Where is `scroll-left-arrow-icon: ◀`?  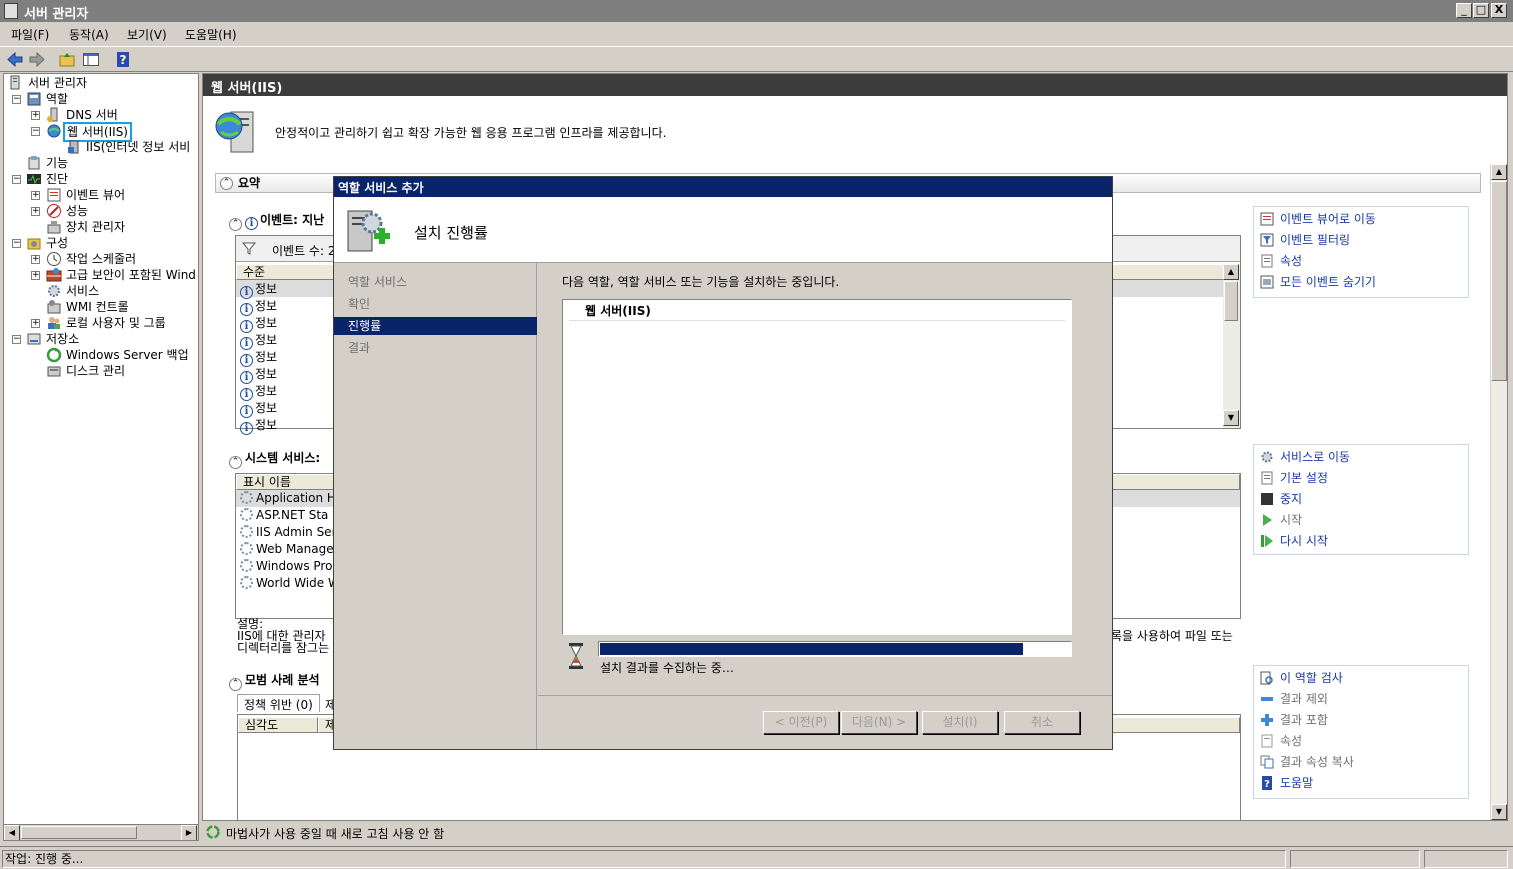 scroll-left-arrow-icon: ◀ is located at coordinates (12, 832).